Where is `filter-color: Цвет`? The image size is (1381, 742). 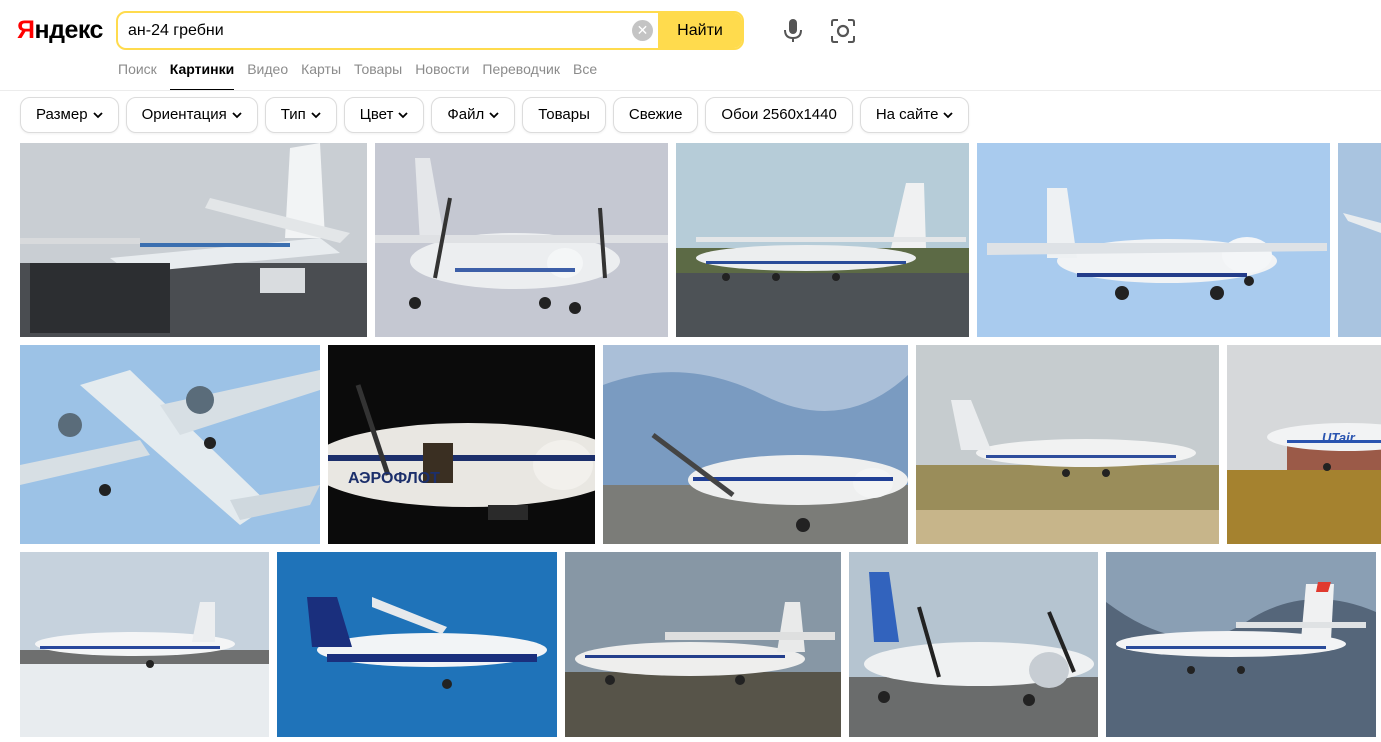 filter-color: Цвет is located at coordinates (384, 115).